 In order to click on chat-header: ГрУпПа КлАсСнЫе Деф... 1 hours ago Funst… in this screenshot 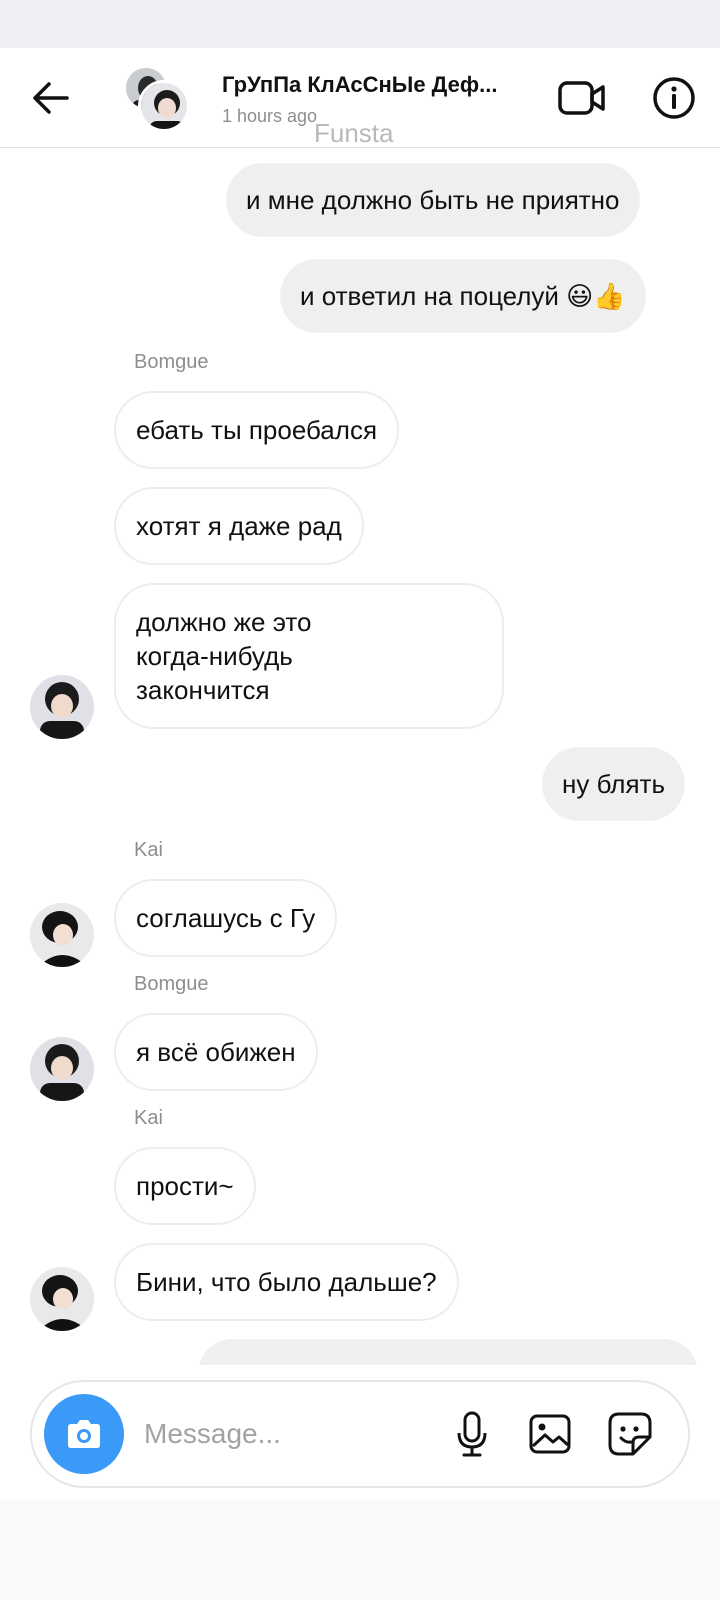, I will do `click(360, 98)`.